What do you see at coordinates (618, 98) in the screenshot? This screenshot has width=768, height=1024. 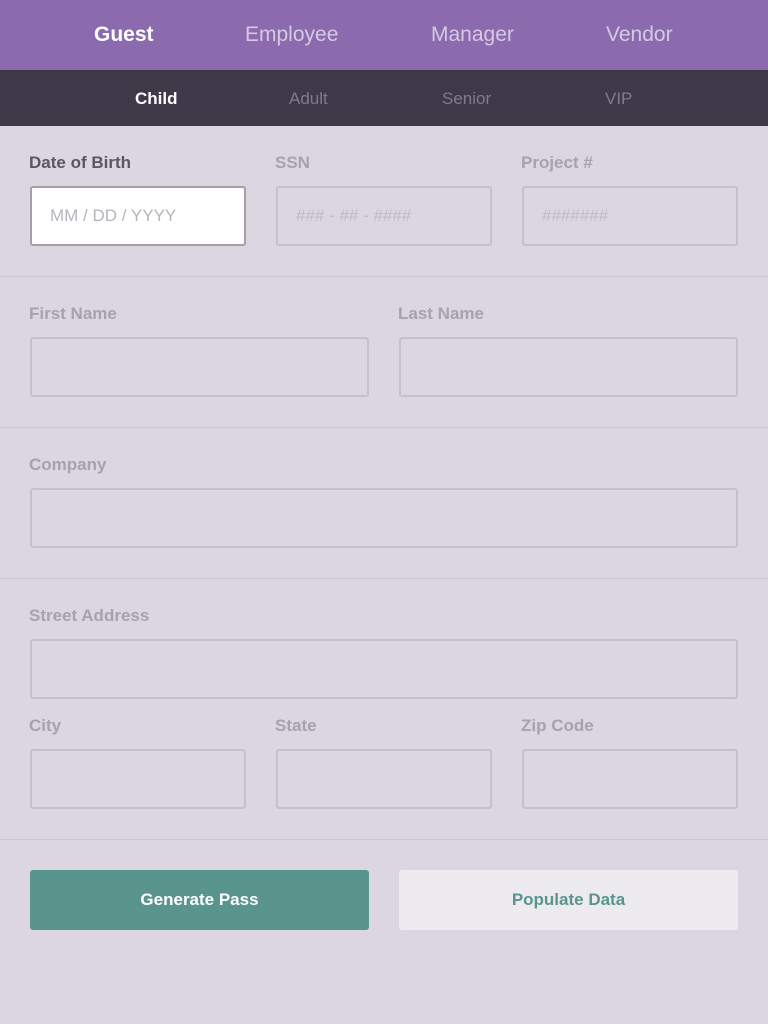 I see `subtab-vip: VIP` at bounding box center [618, 98].